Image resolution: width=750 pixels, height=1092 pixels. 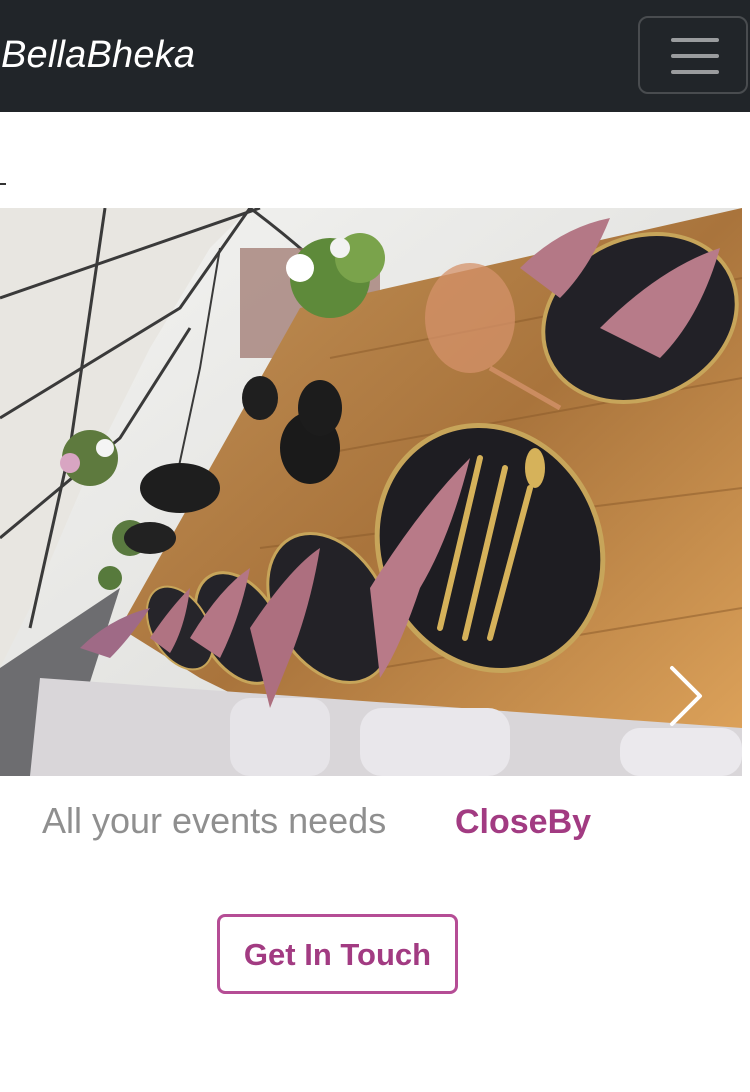 I want to click on tagline-text: All your events needs, so click(x=214, y=820).